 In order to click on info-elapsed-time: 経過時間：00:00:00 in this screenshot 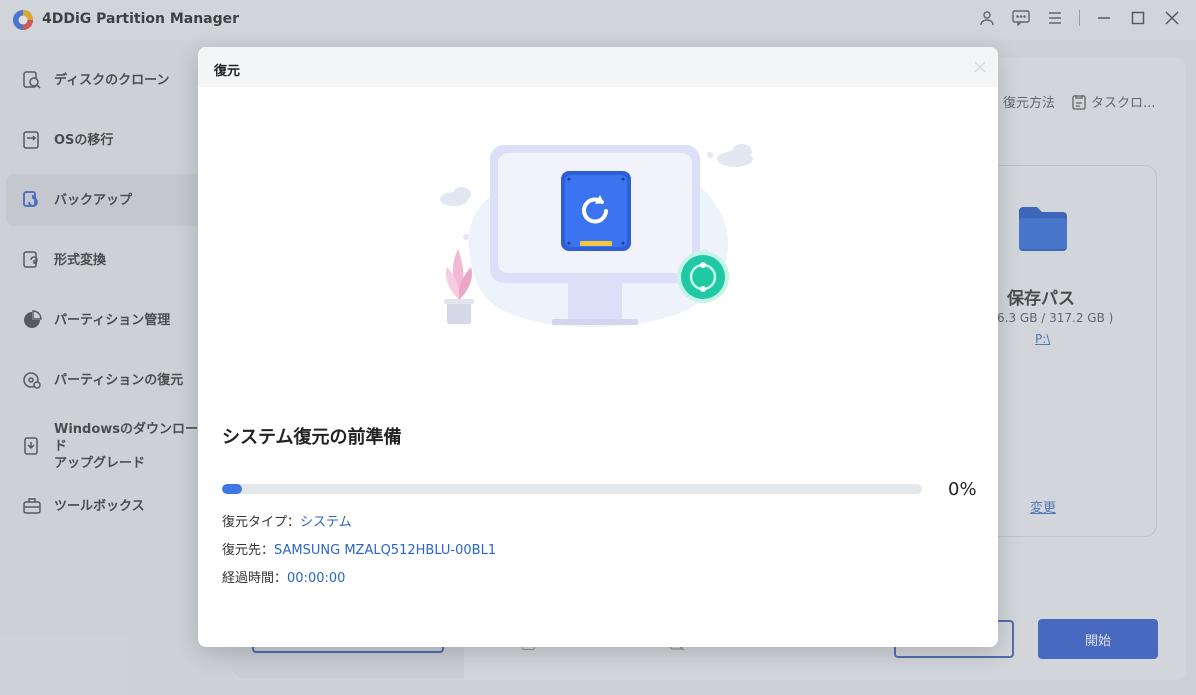, I will do `click(283, 576)`.